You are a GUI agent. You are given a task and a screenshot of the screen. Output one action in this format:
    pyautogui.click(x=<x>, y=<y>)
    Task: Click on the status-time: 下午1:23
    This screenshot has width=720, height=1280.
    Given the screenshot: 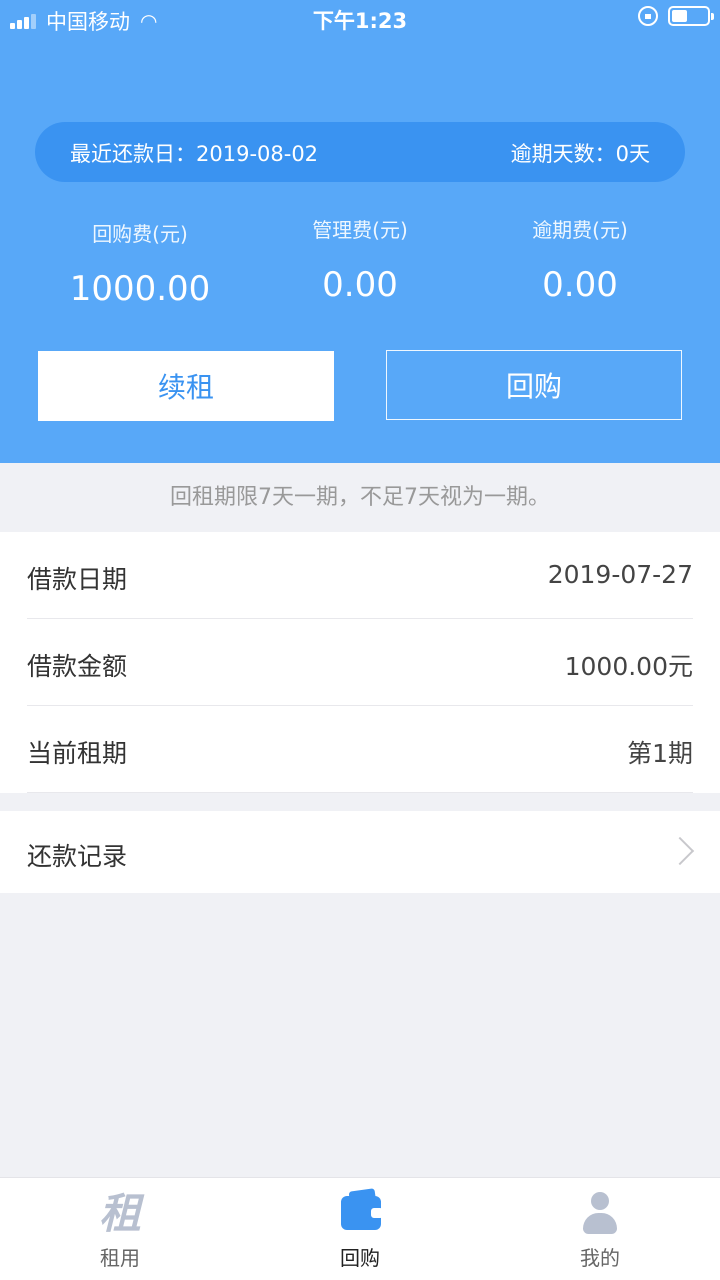 What is the action you would take?
    pyautogui.click(x=360, y=21)
    